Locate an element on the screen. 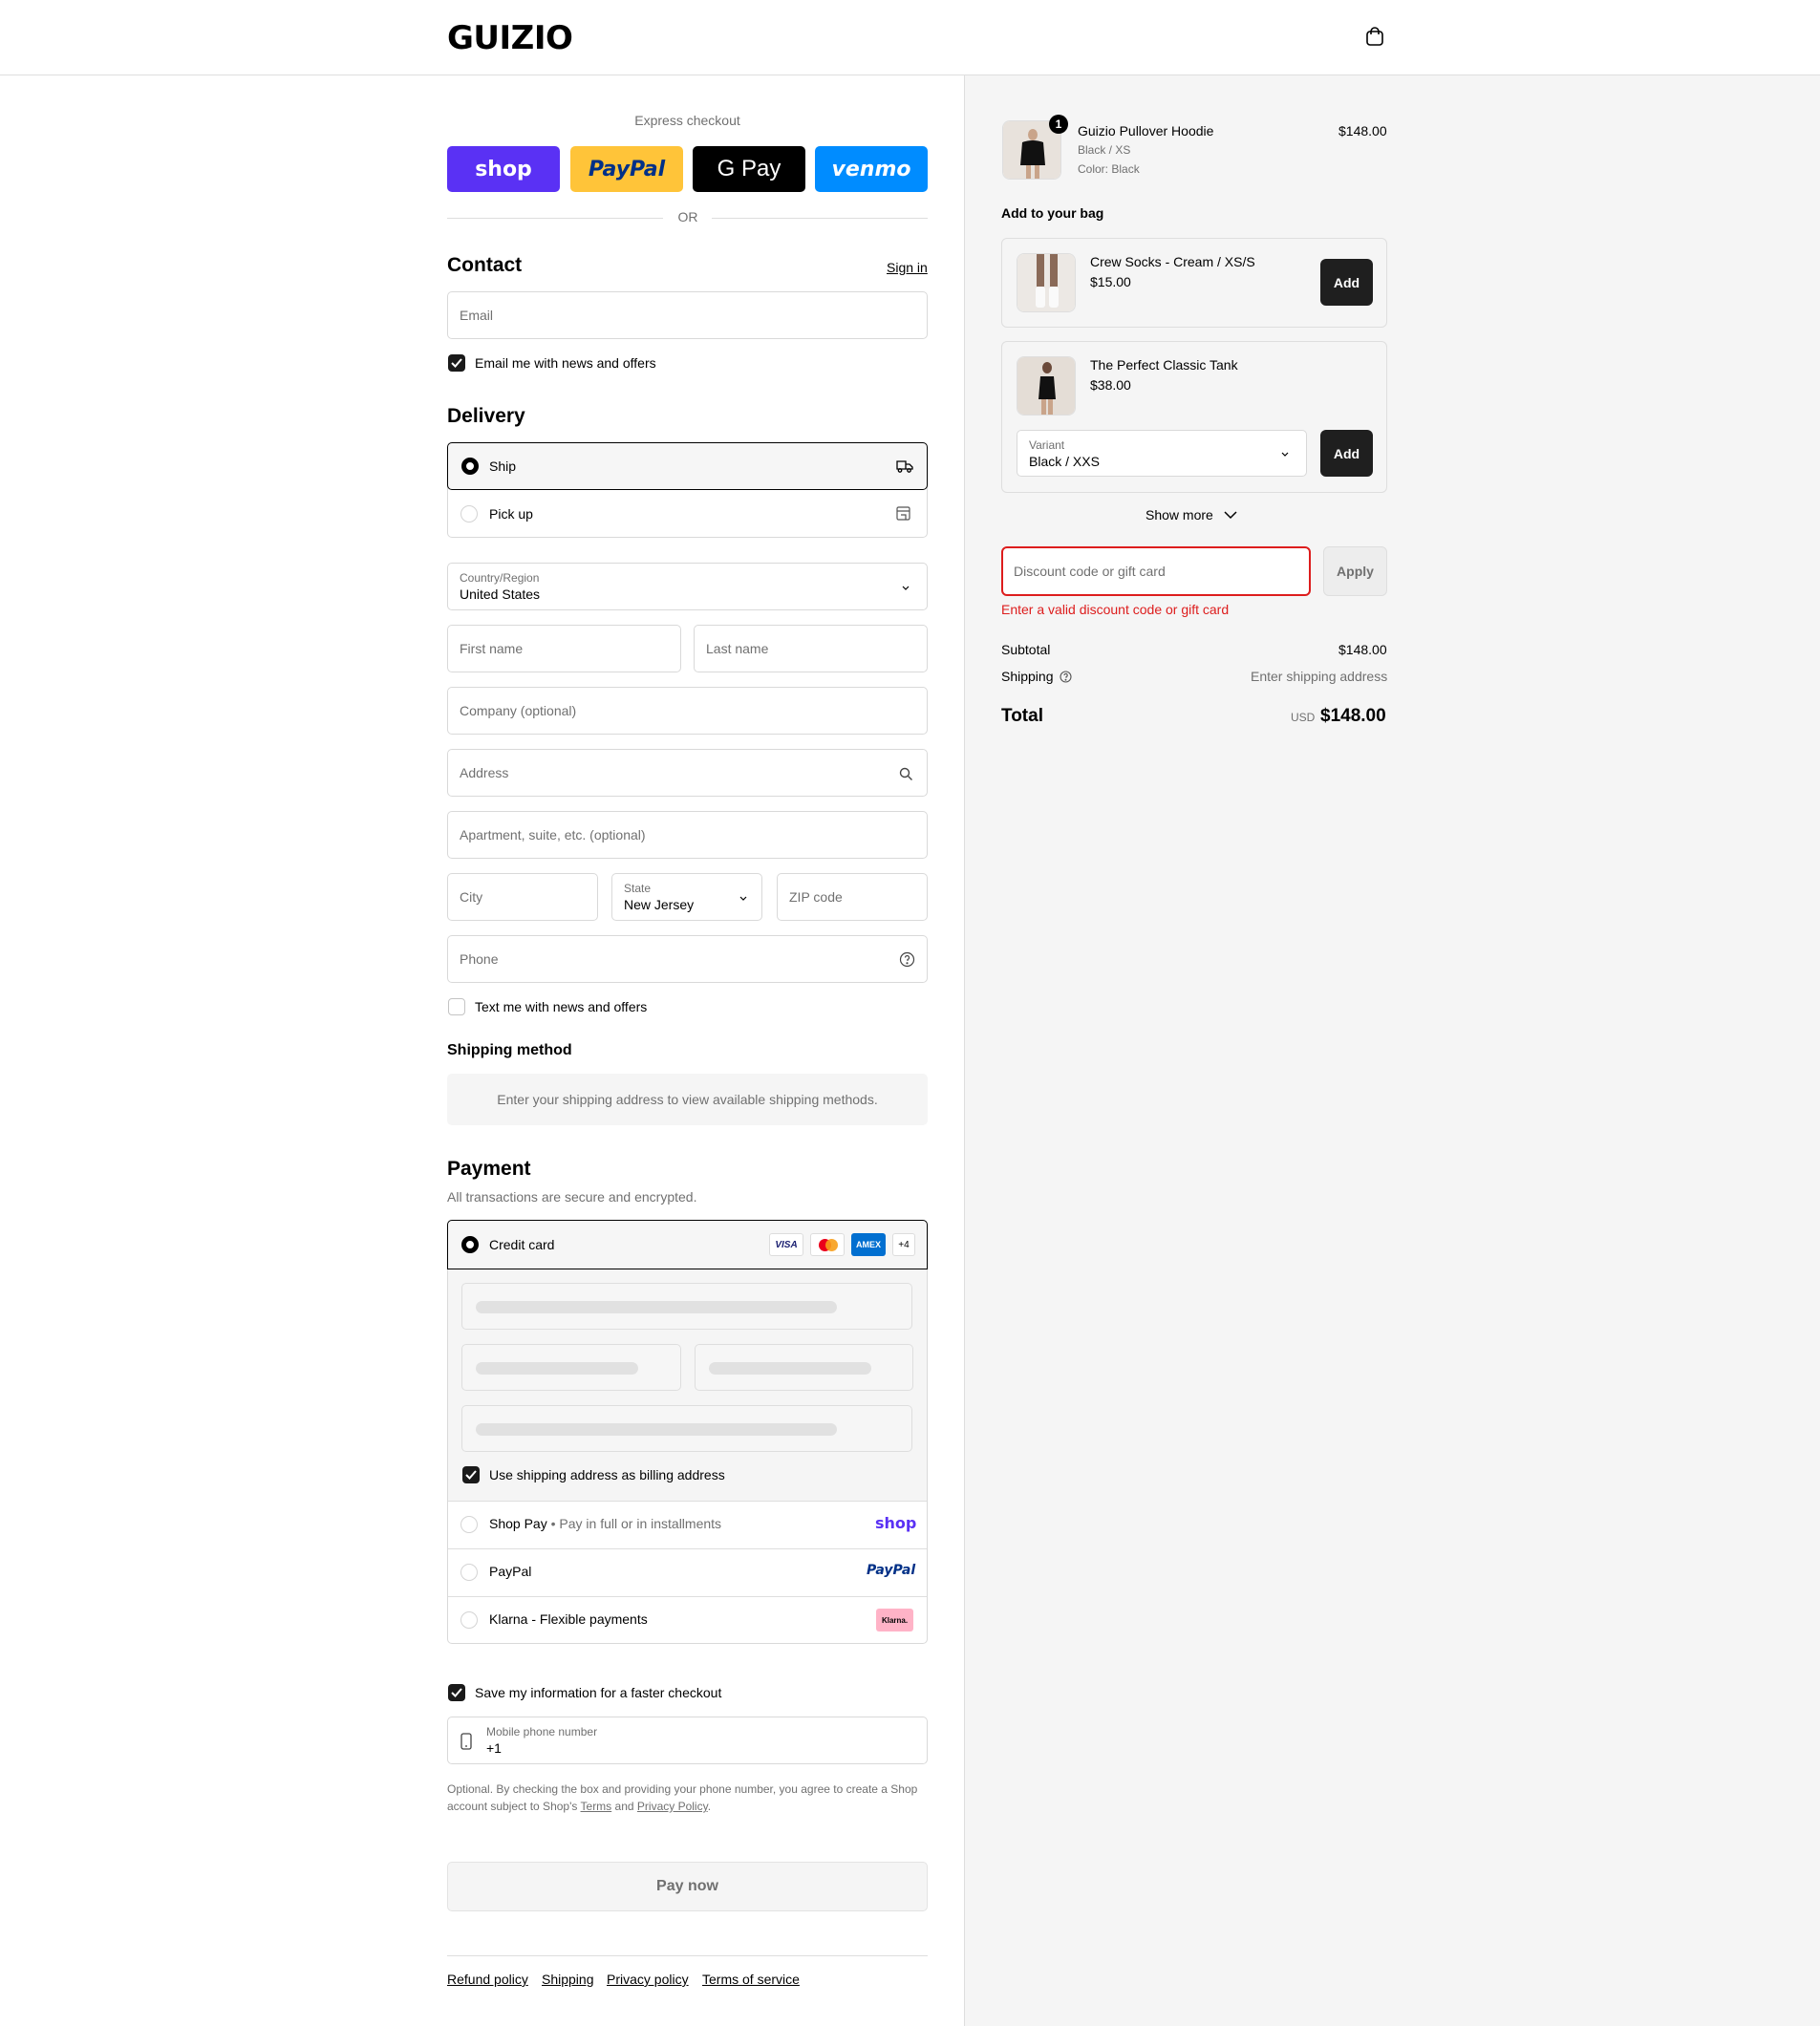 The image size is (1820, 2026). email-news-checkbox is located at coordinates (456, 363).